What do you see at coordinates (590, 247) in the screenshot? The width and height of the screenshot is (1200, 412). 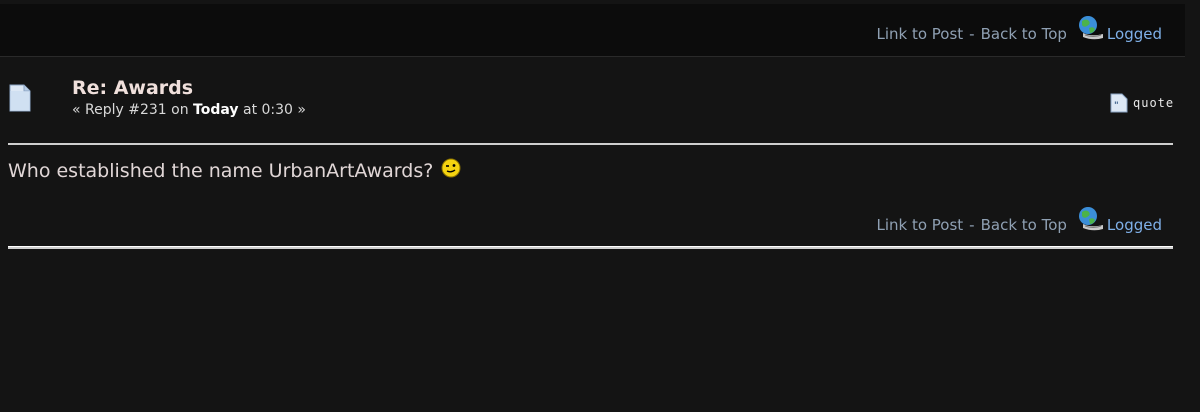 I see `post-separator` at bounding box center [590, 247].